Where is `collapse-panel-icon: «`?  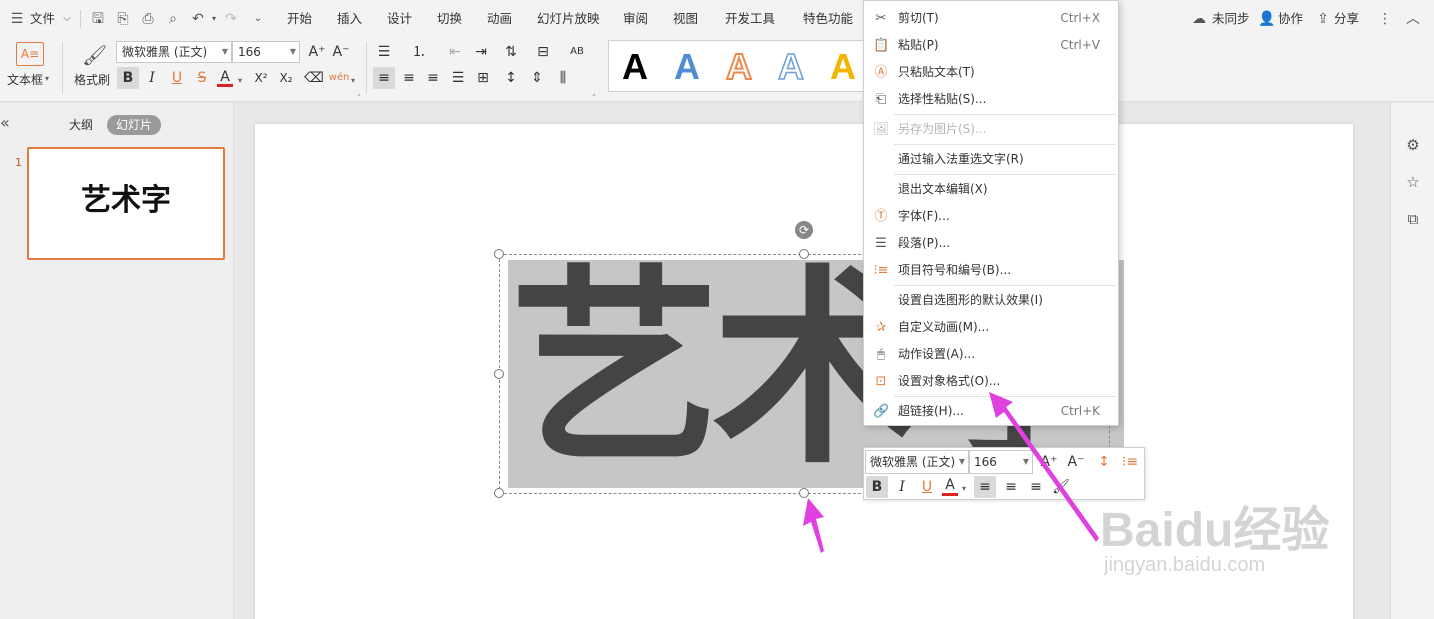
collapse-panel-icon: « is located at coordinates (5, 122).